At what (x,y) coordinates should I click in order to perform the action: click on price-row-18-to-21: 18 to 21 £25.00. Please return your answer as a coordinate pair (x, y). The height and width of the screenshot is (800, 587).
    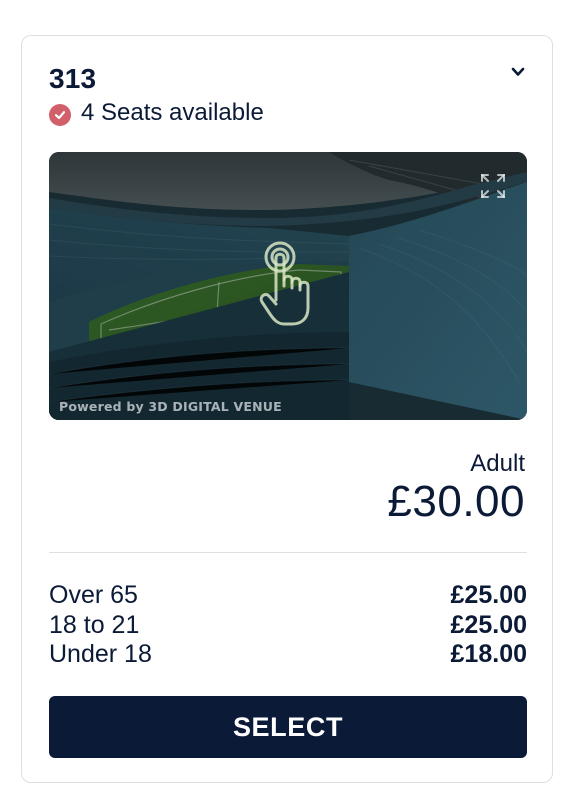
    Looking at the image, I should click on (288, 626).